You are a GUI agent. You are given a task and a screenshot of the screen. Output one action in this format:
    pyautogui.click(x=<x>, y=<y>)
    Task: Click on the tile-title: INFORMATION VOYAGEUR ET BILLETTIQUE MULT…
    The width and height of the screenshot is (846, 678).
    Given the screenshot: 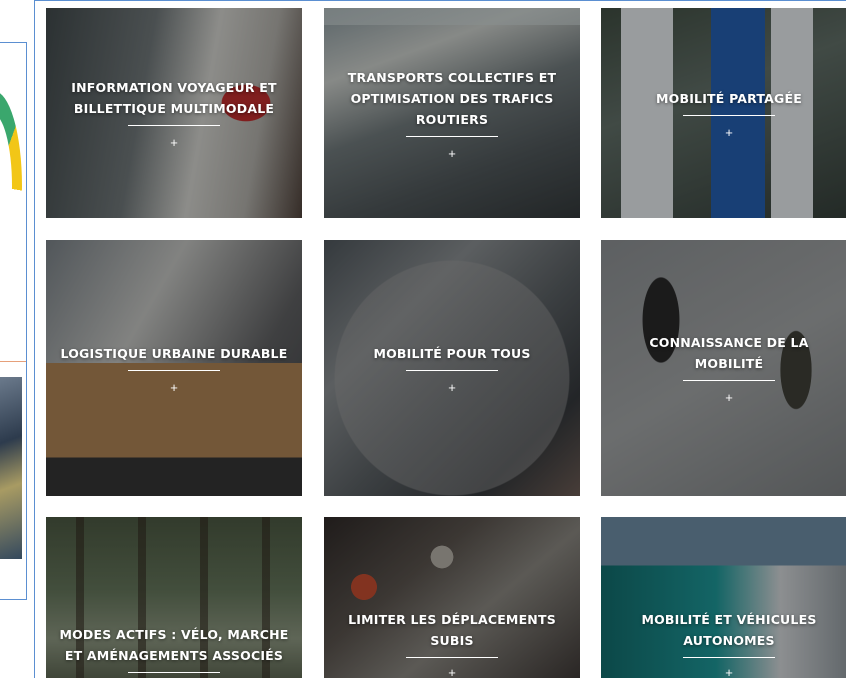 What is the action you would take?
    pyautogui.click(x=174, y=98)
    